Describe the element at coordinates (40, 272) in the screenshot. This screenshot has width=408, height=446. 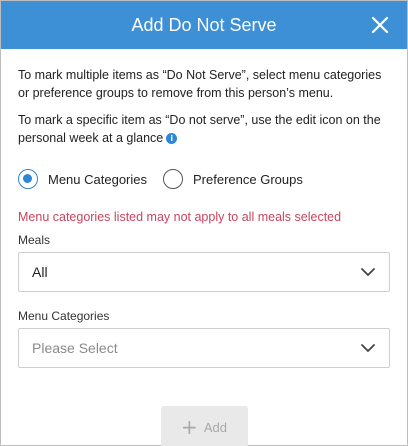
I see `meals-select-value: All` at that location.